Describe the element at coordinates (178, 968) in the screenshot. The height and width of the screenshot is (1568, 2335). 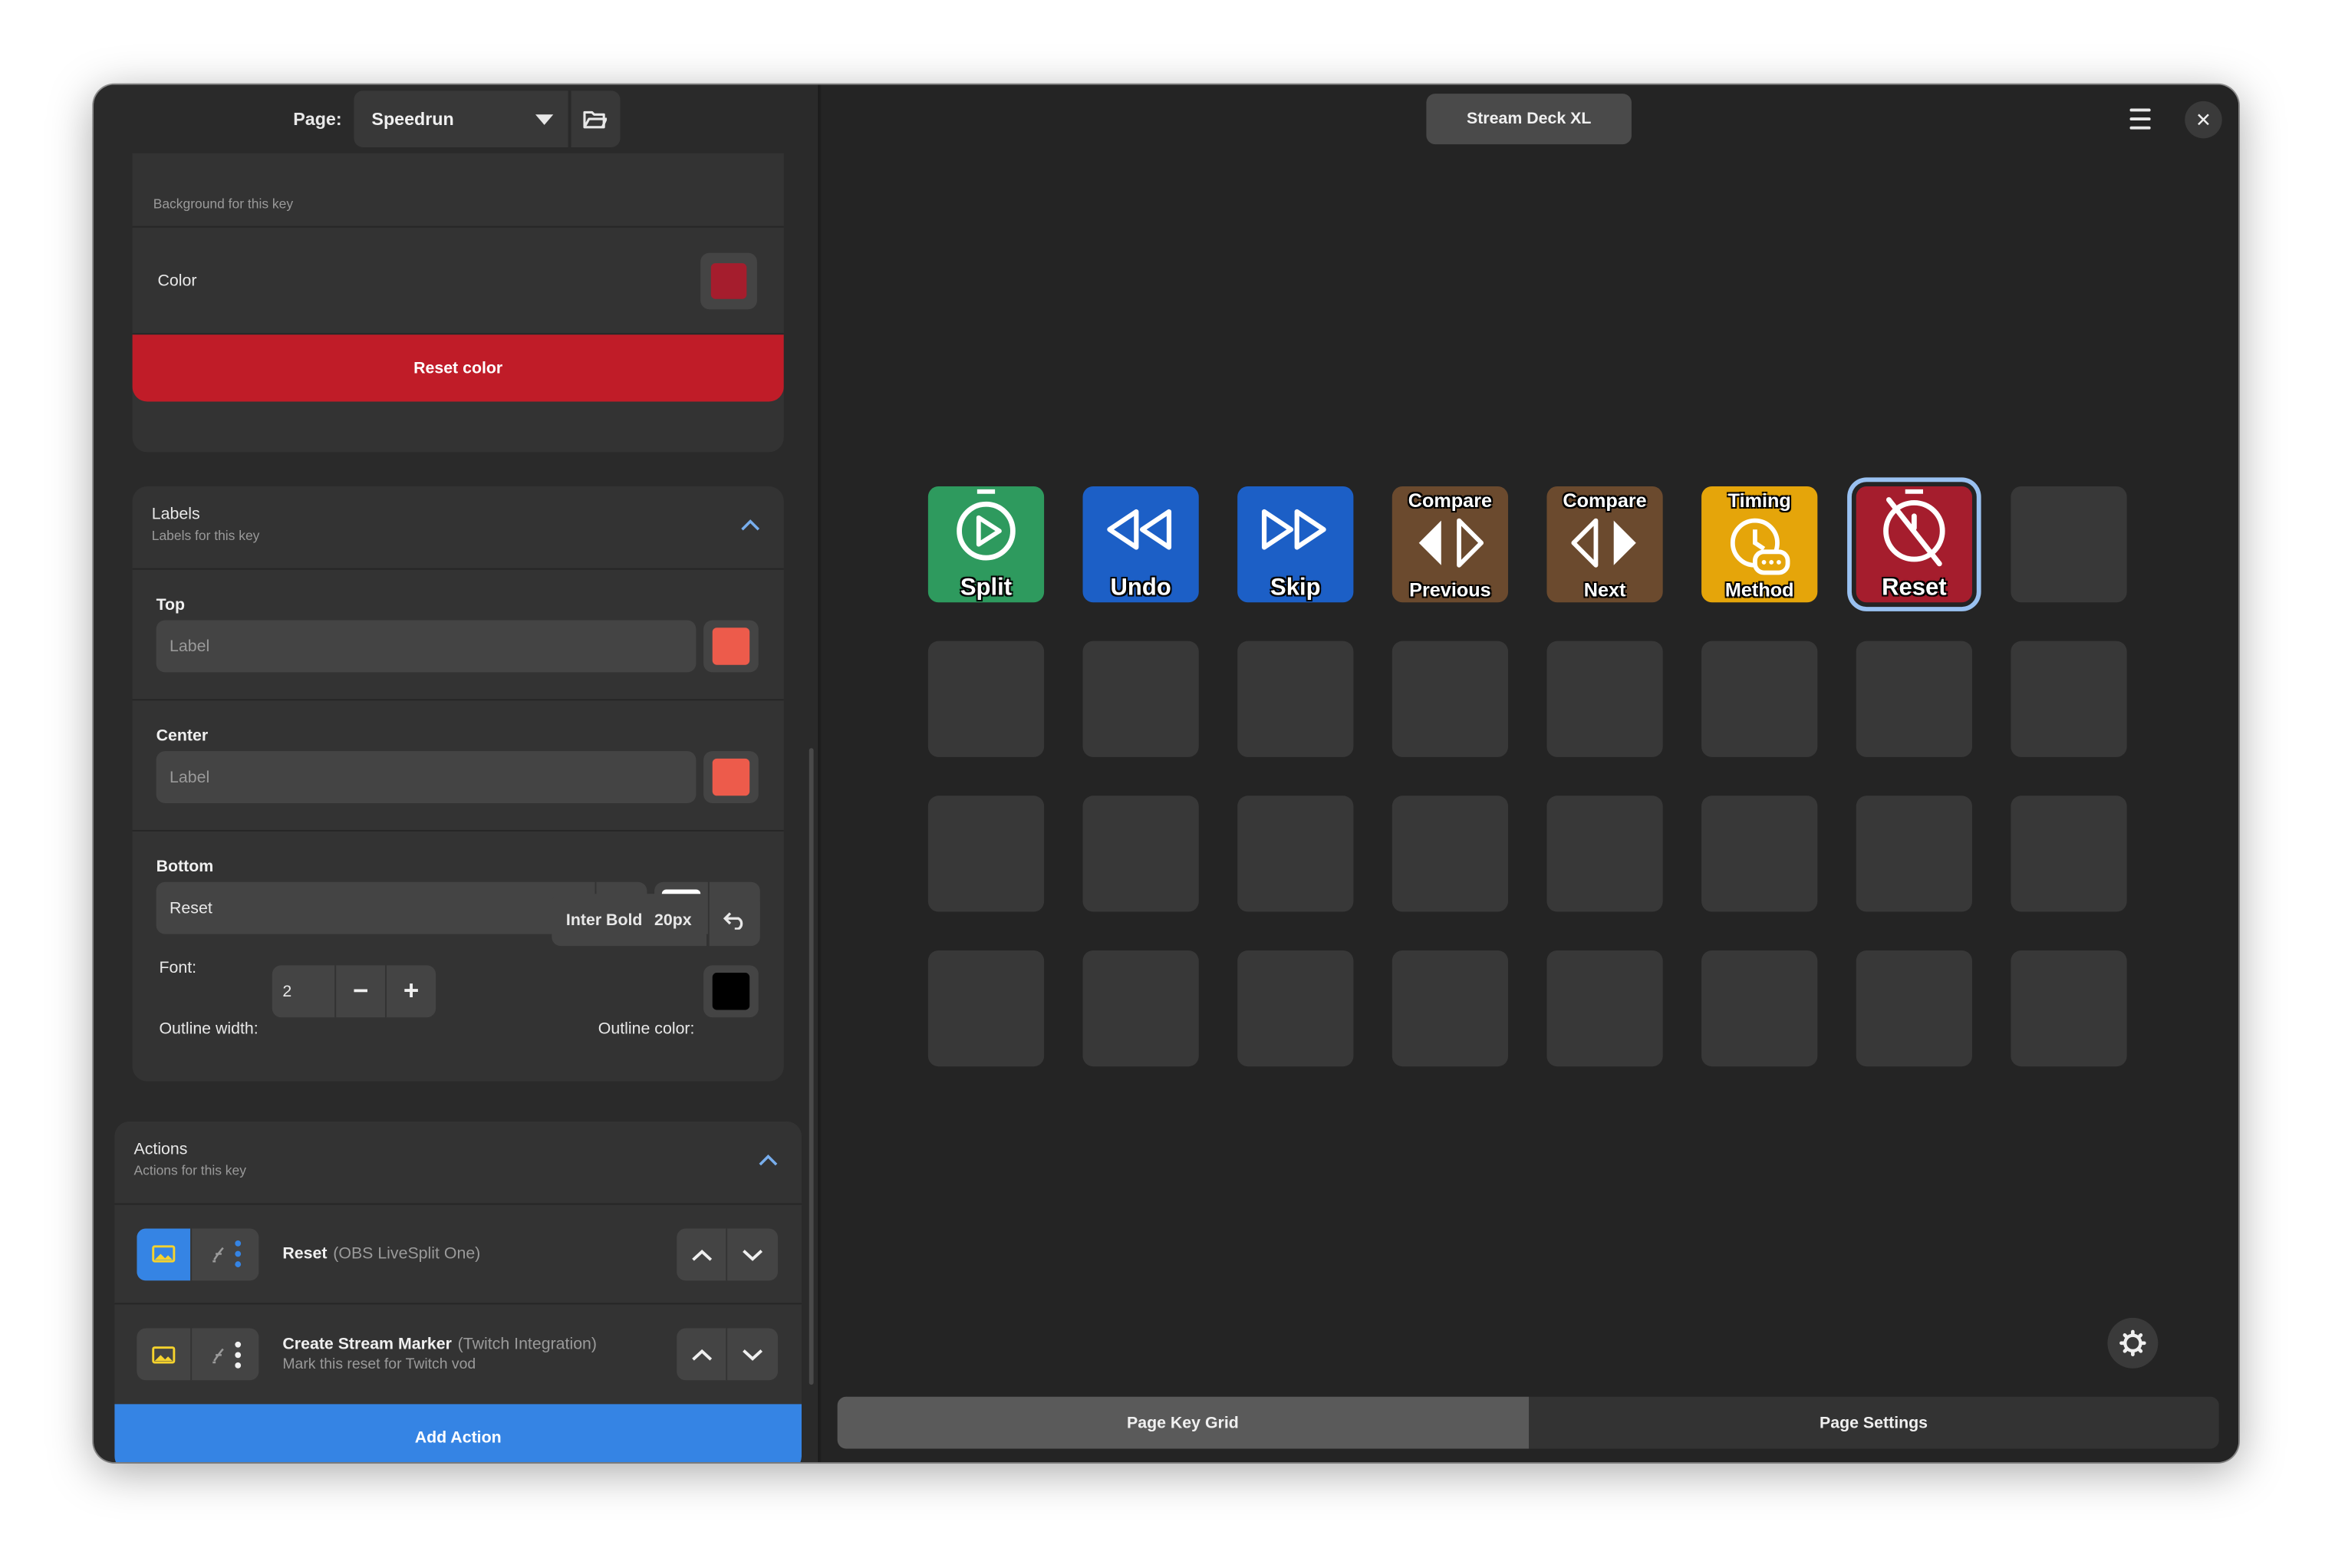
I see `font-label: Font:` at that location.